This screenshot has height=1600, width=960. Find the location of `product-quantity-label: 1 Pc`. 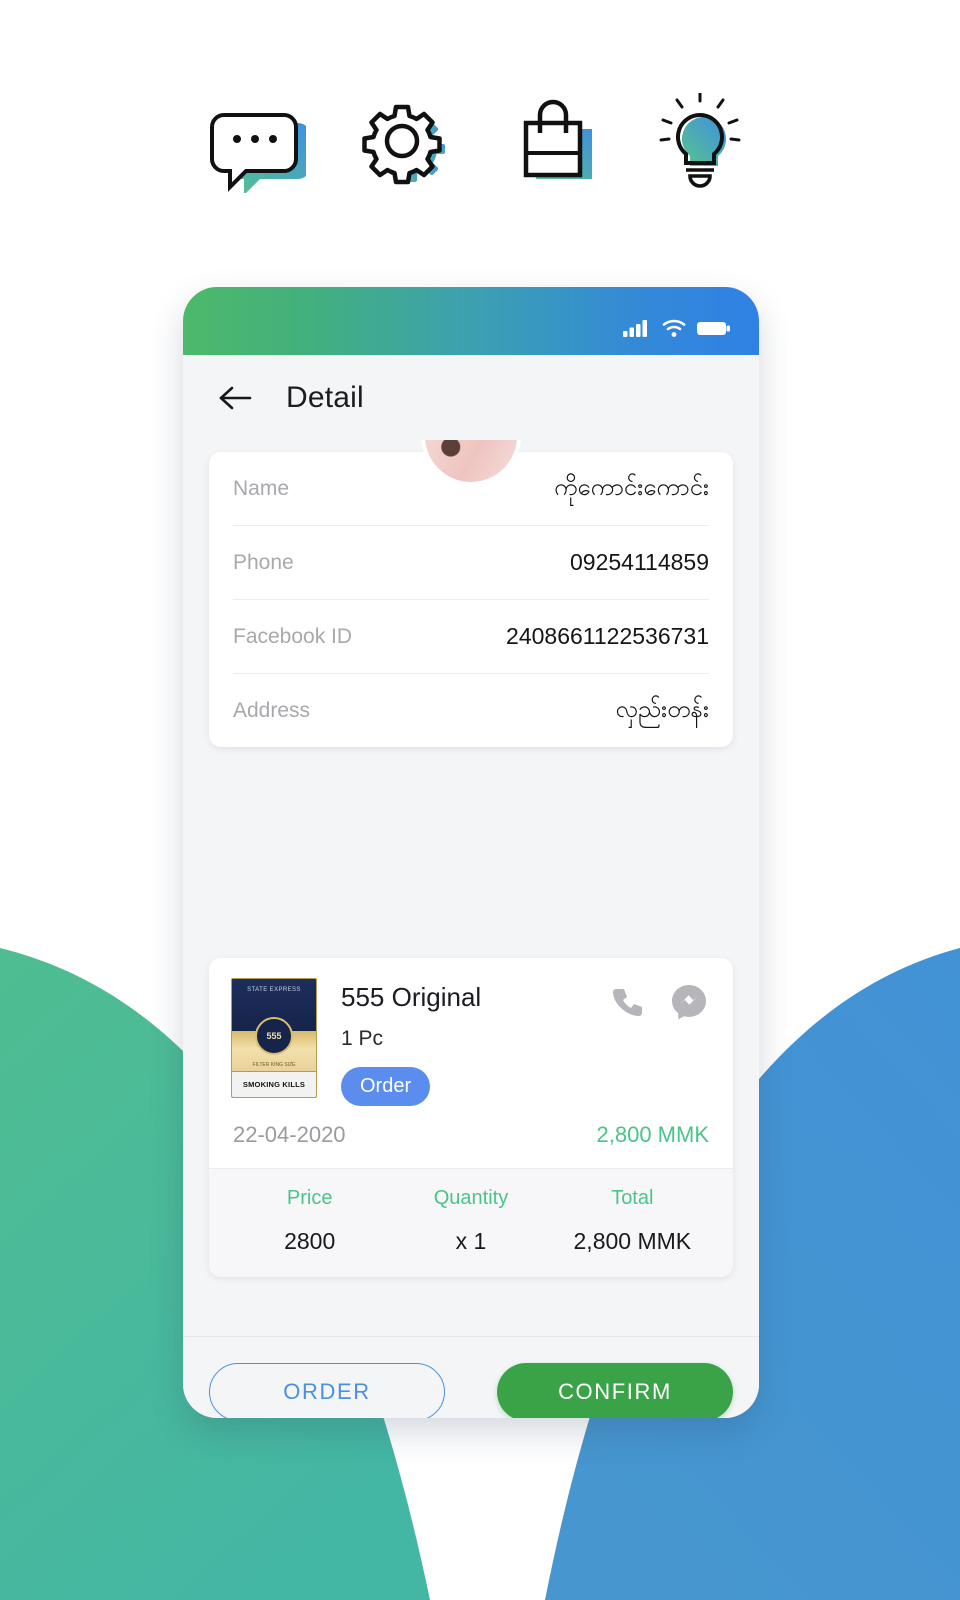

product-quantity-label: 1 Pc is located at coordinates (362, 1038).